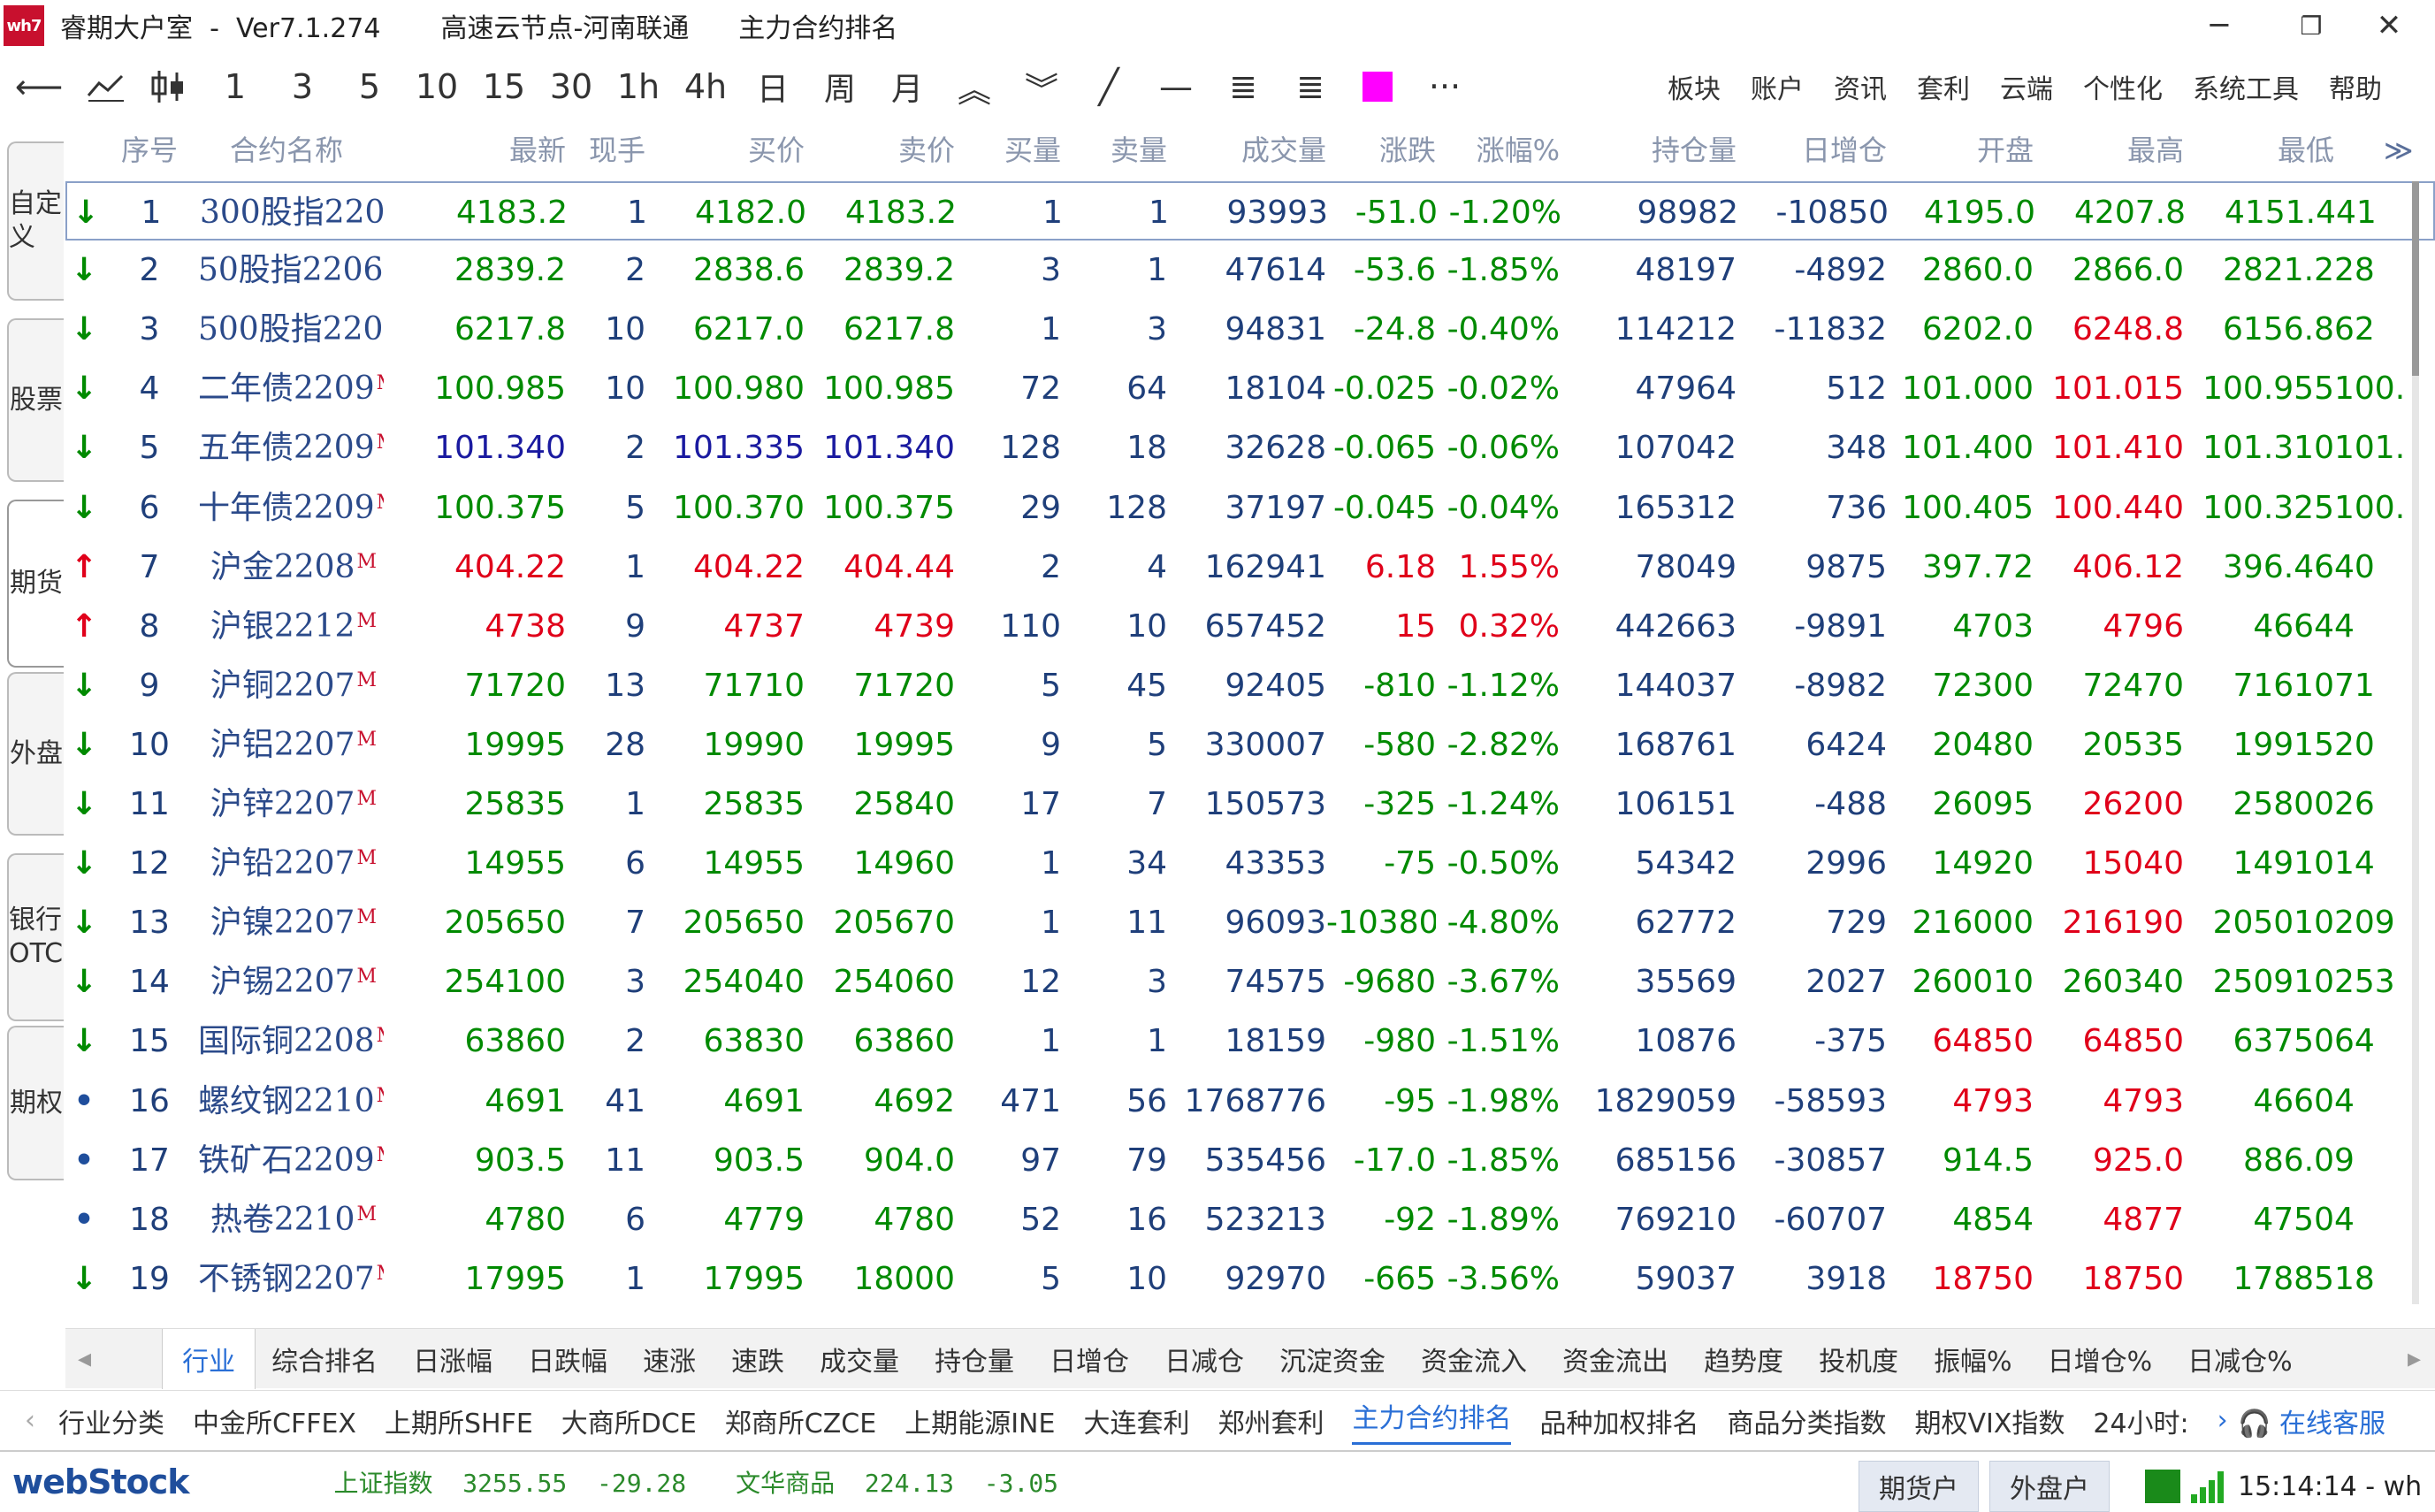 This screenshot has height=1512, width=2435. I want to click on exchange-tab: 上期所SHFE, so click(459, 1420).